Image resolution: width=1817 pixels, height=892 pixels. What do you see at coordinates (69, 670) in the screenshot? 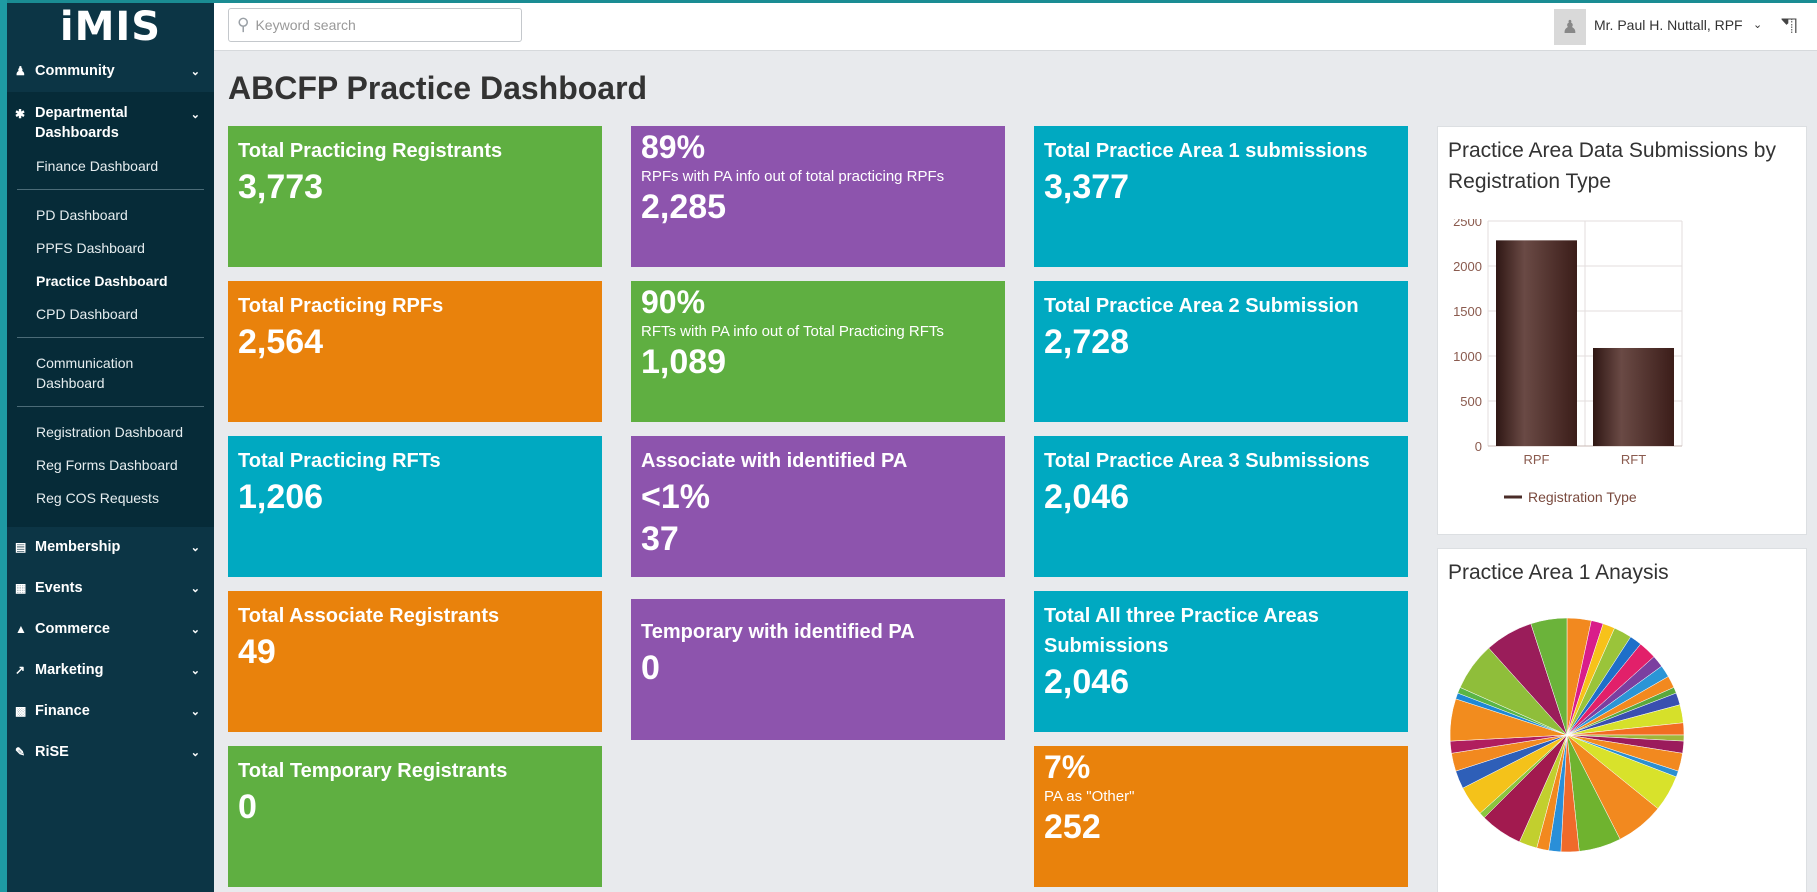
I see `sidebar-item-label: Marketing` at bounding box center [69, 670].